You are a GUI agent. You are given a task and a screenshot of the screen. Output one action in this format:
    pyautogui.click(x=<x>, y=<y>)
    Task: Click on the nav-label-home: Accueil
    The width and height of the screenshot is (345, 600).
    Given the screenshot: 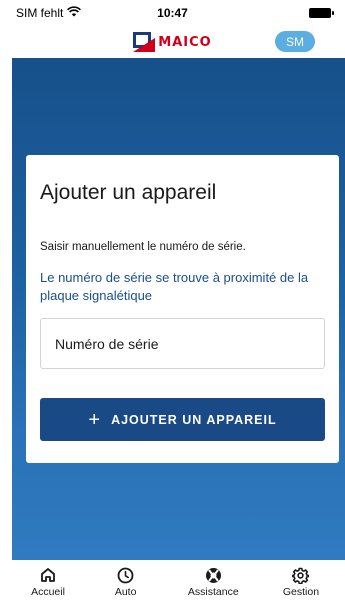 What is the action you would take?
    pyautogui.click(x=48, y=592)
    